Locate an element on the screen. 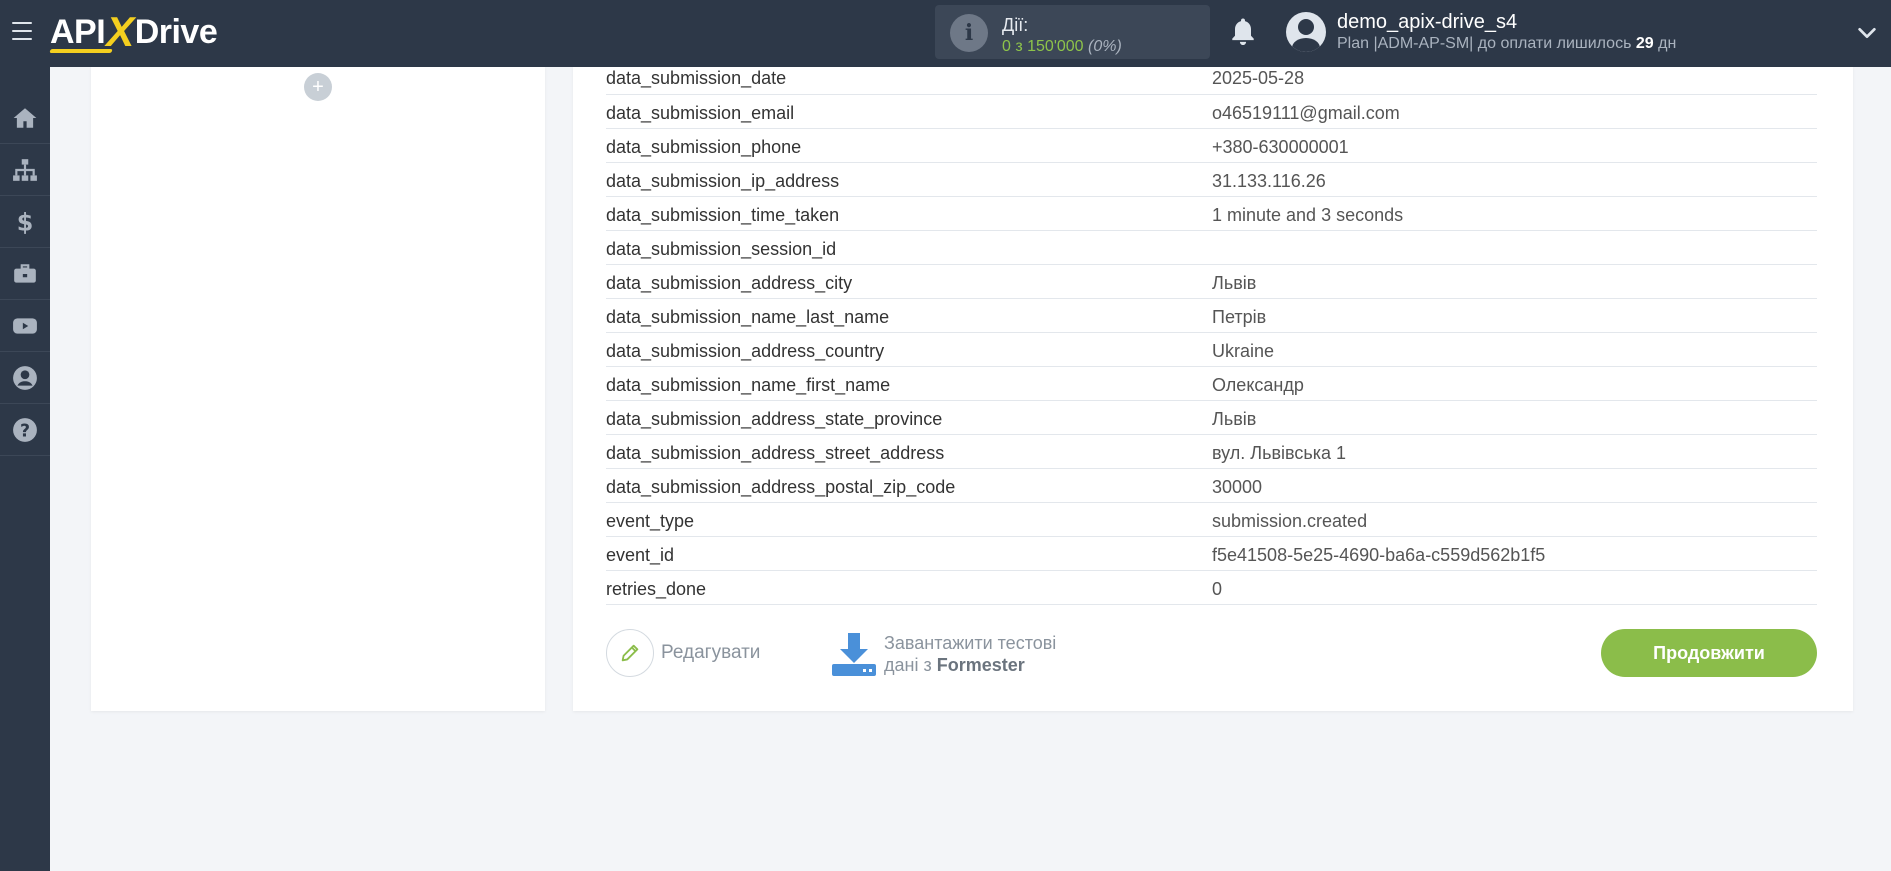 The image size is (1891, 871). field-name: data_submission_ip_address is located at coordinates (723, 181).